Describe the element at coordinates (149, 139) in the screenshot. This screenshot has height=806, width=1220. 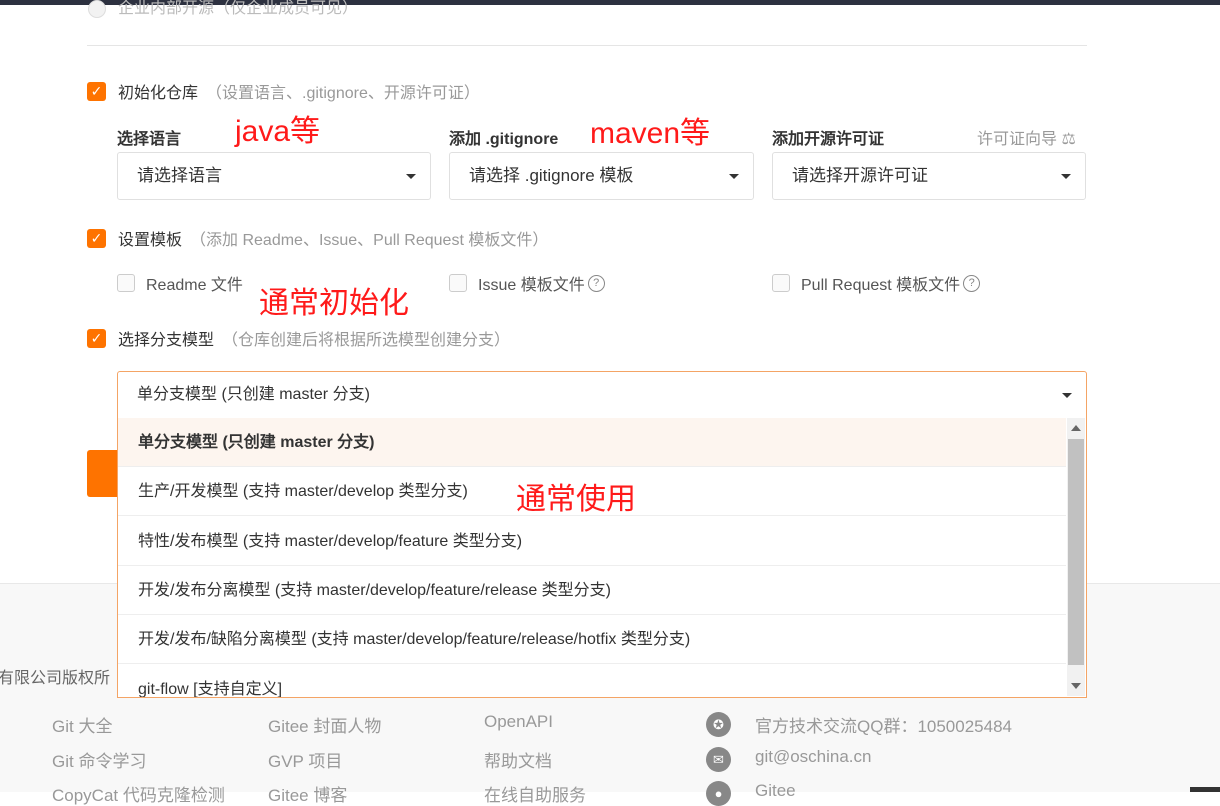
I see `language-label: 选择语言` at that location.